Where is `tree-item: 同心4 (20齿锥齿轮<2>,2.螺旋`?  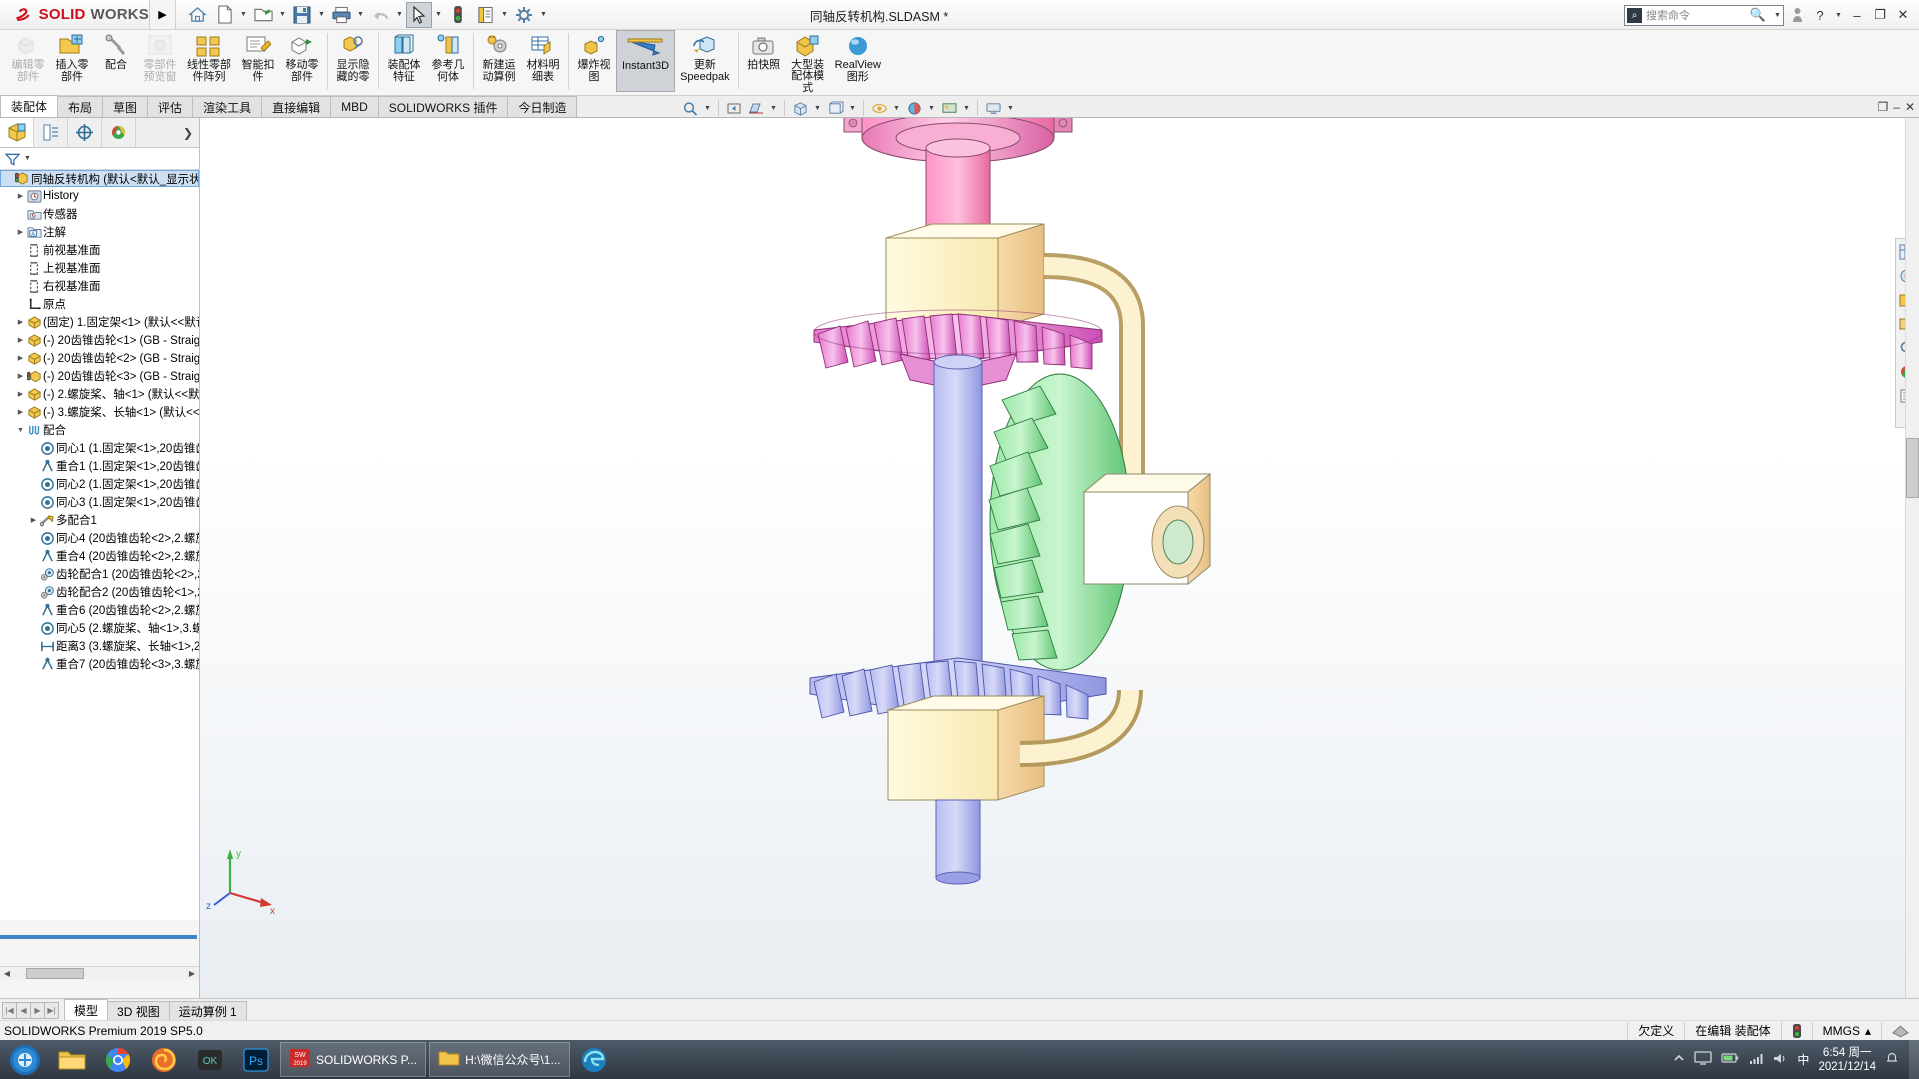 tree-item: 同心4 (20齿锥齿轮<2>,2.螺旋 is located at coordinates (99, 538).